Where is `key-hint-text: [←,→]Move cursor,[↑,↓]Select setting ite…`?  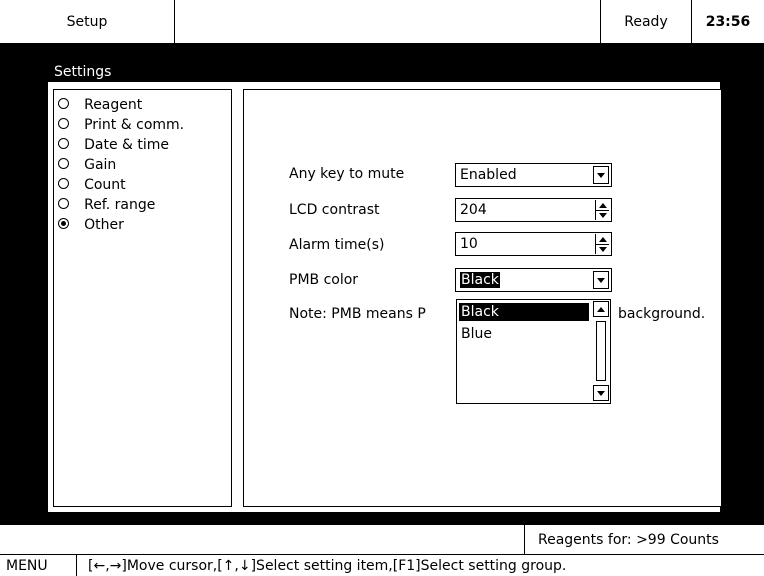 key-hint-text: [←,→]Move cursor,[↑,↓]Select setting ite… is located at coordinates (327, 566).